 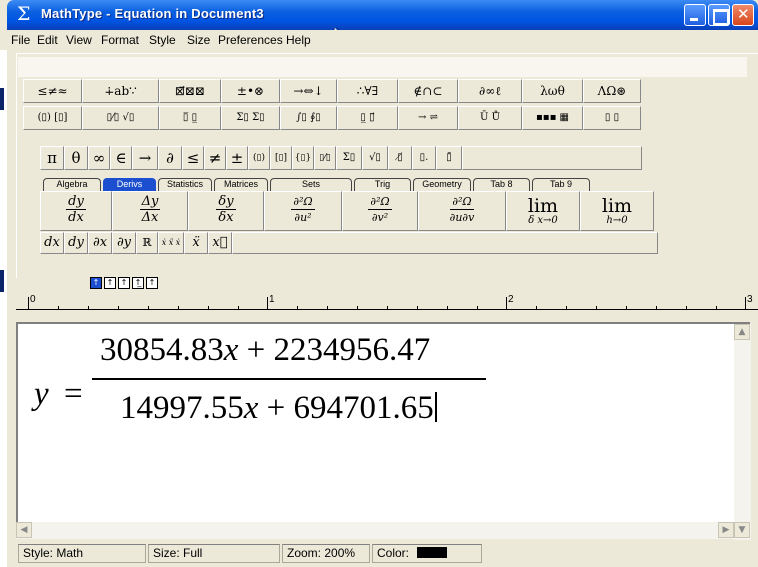 What do you see at coordinates (400, 158) in the screenshot?
I see `superscript-template: ▯̸` at bounding box center [400, 158].